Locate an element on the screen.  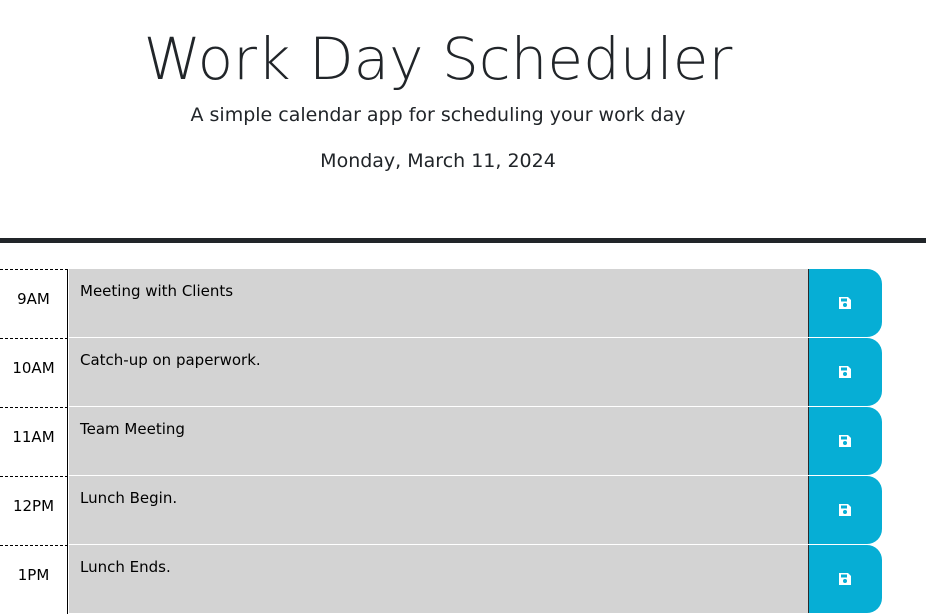
description-textarea: Team Meeting is located at coordinates (438, 441).